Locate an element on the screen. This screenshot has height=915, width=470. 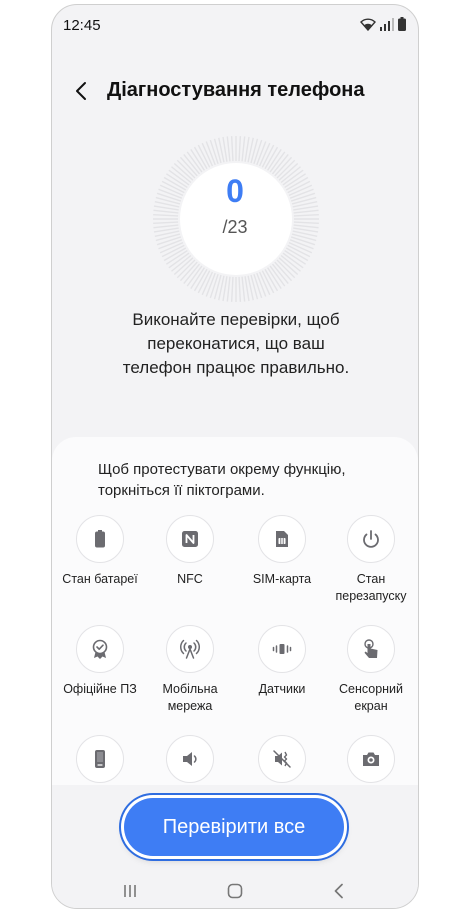
back-icon is located at coordinates (82, 91).